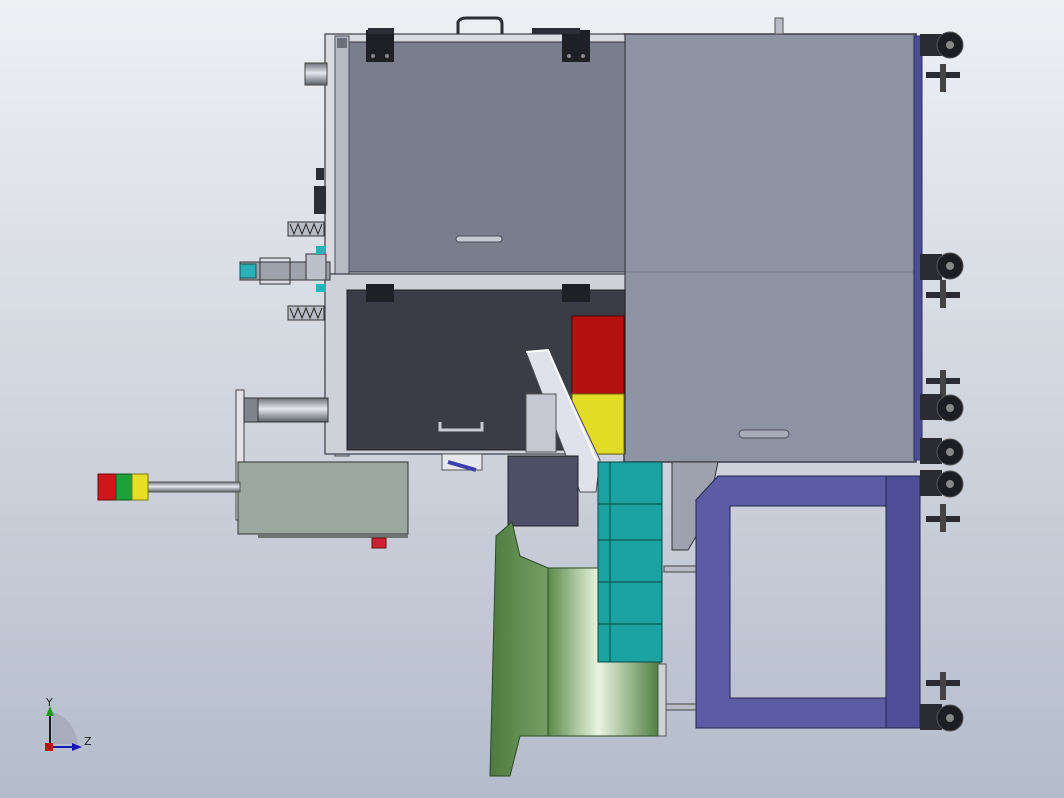 This screenshot has height=798, width=1064. I want to click on control-box, so click(278, 505).